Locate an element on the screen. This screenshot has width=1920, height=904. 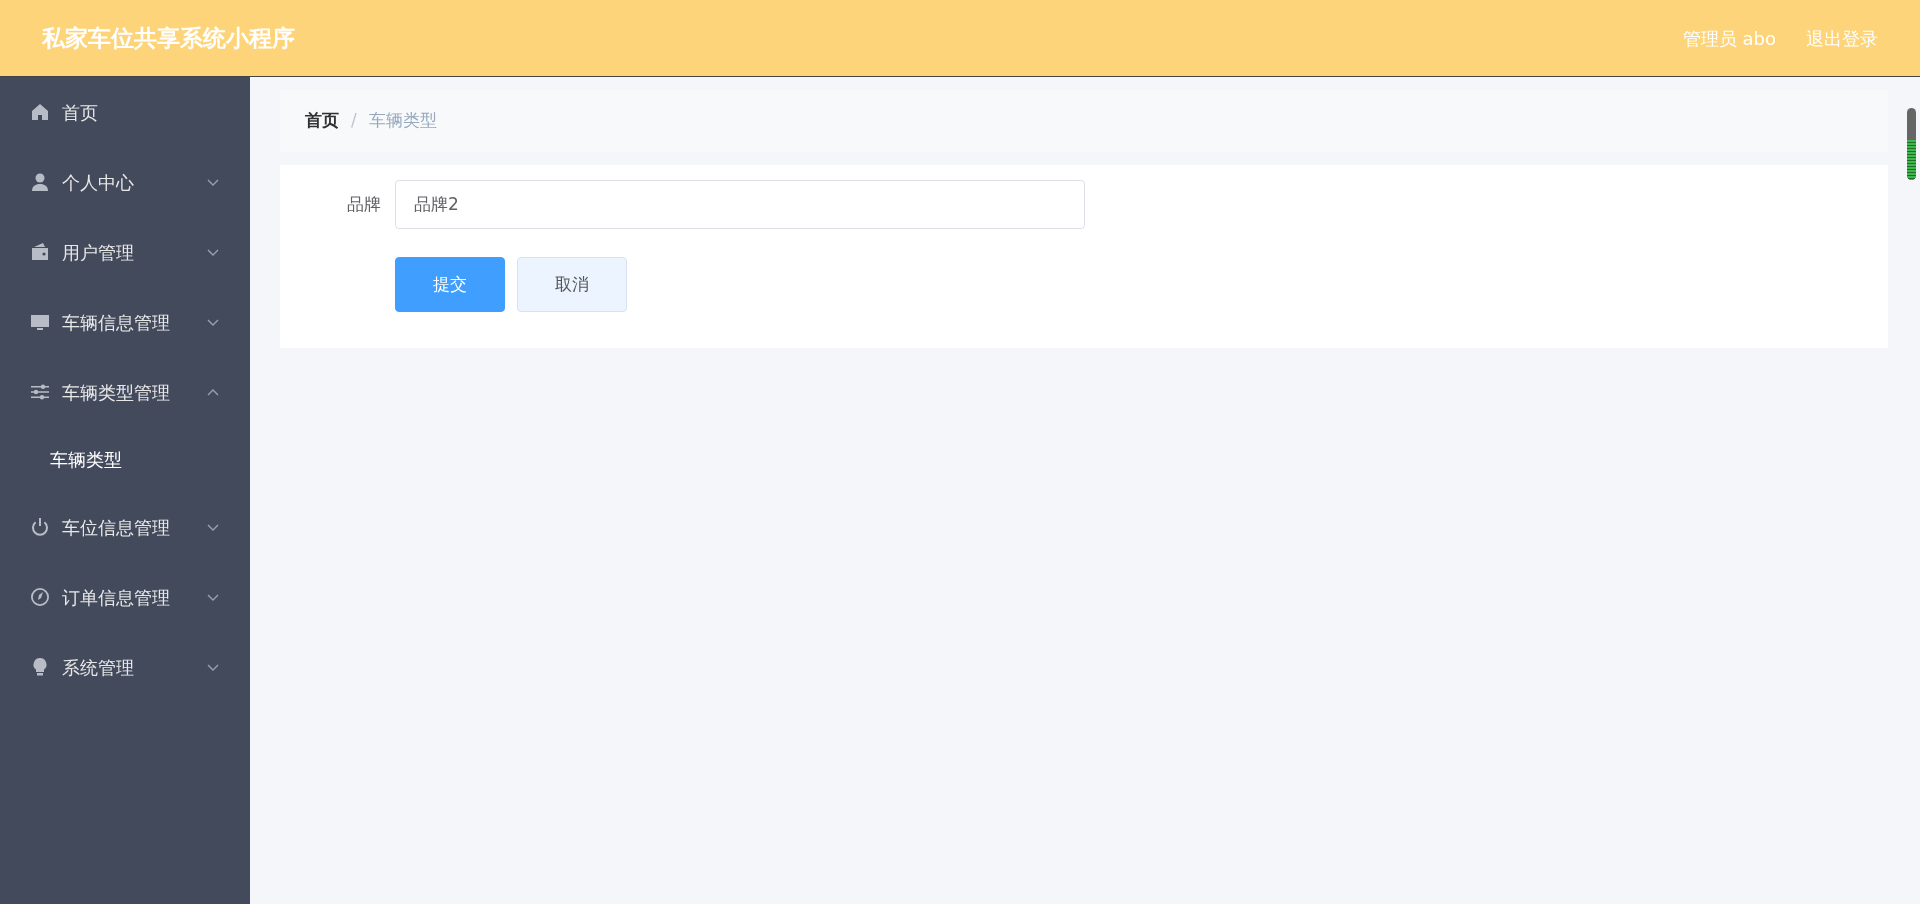
sidebar-menu-item: 系统管理 is located at coordinates (125, 667).